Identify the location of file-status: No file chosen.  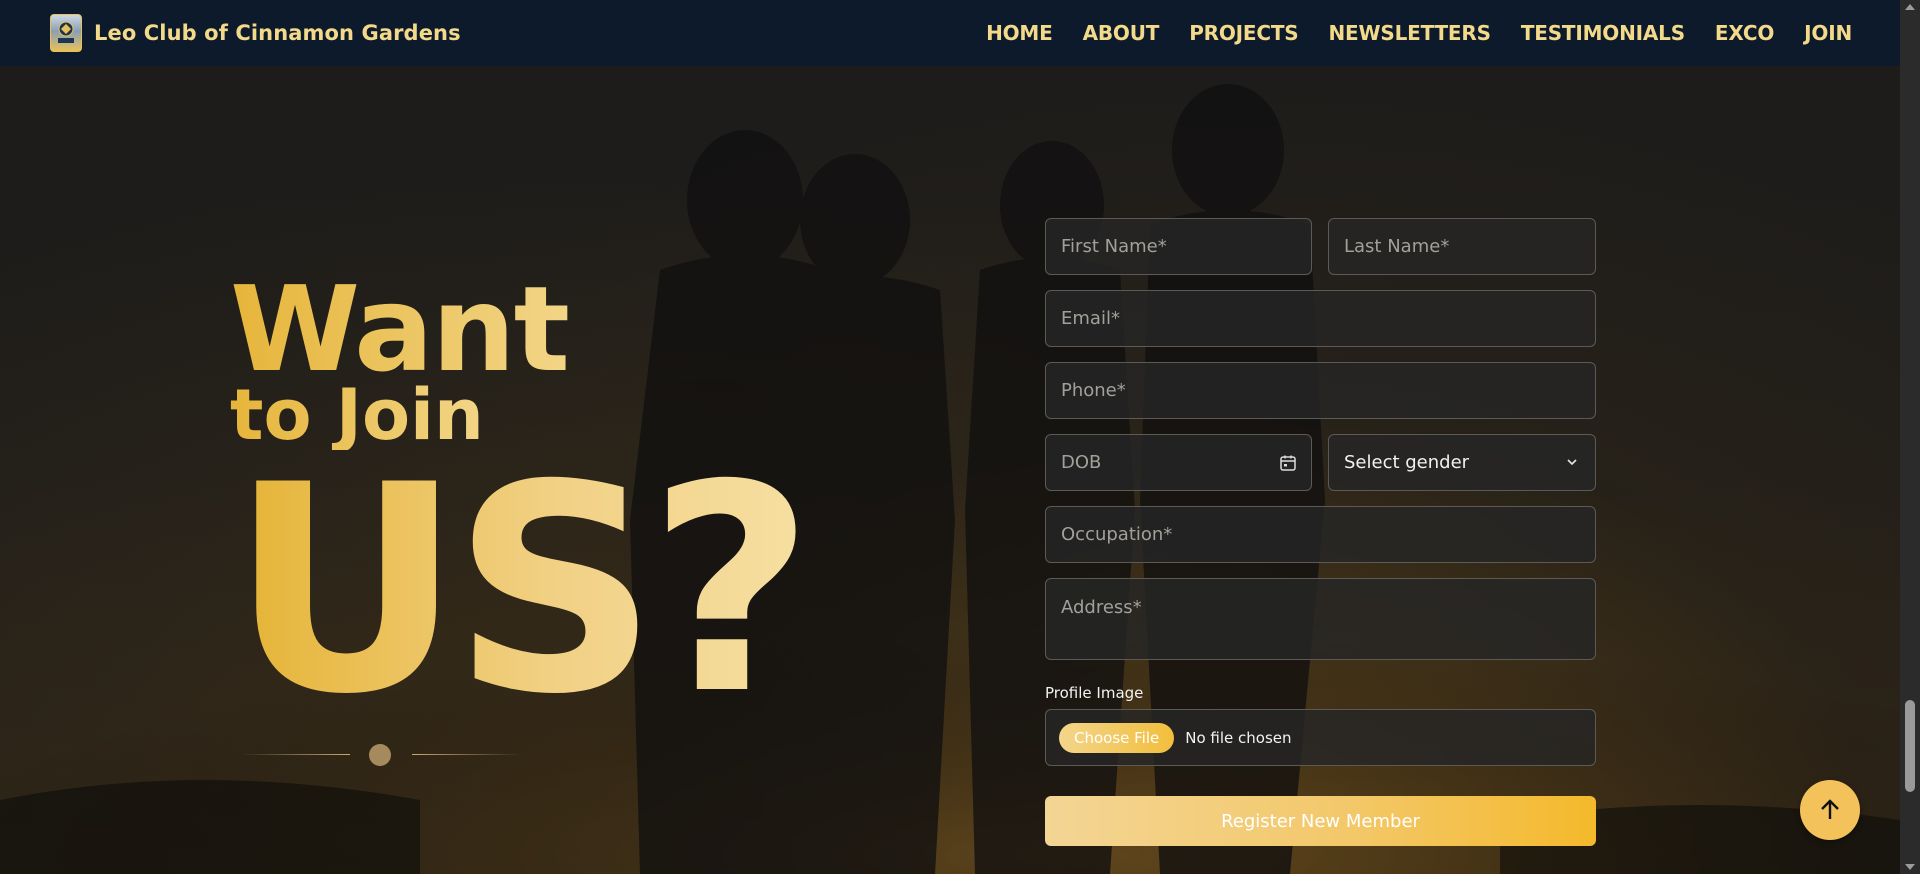
(1238, 737).